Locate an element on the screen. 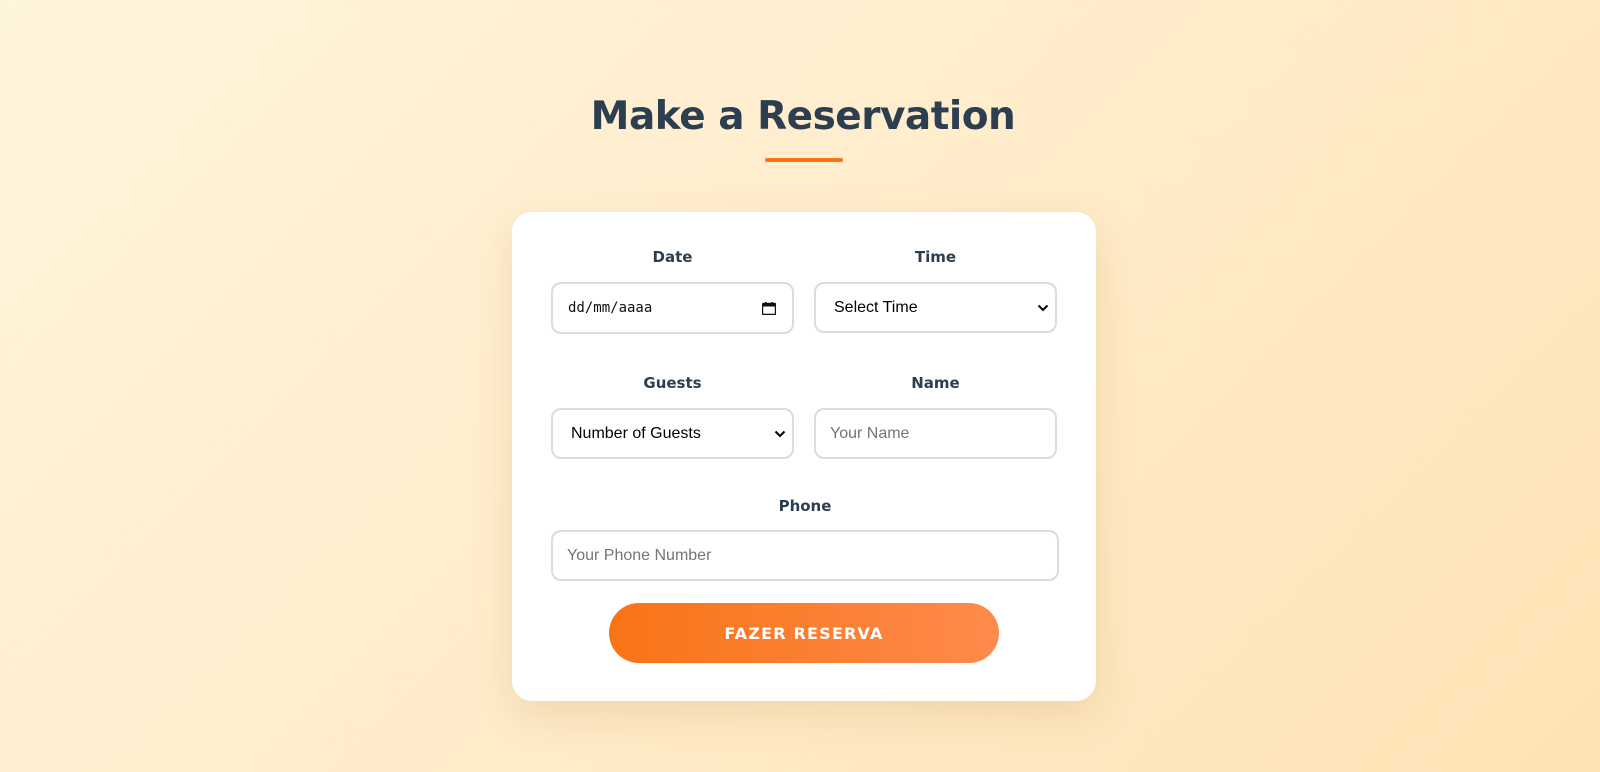 The image size is (1600, 772). guests-label: Guests is located at coordinates (672, 383).